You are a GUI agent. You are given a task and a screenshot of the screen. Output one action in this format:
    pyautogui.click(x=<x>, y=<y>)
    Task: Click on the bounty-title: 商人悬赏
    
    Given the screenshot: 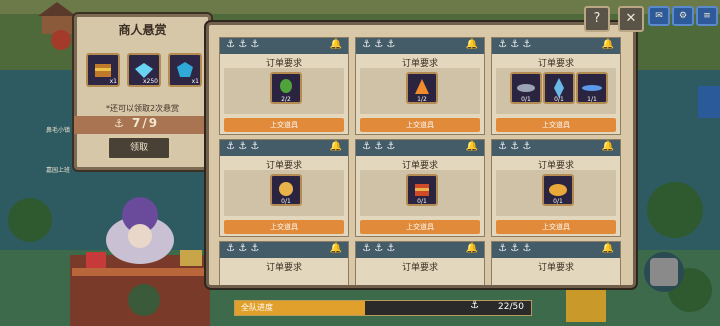 What is the action you would take?
    pyautogui.click(x=142, y=30)
    